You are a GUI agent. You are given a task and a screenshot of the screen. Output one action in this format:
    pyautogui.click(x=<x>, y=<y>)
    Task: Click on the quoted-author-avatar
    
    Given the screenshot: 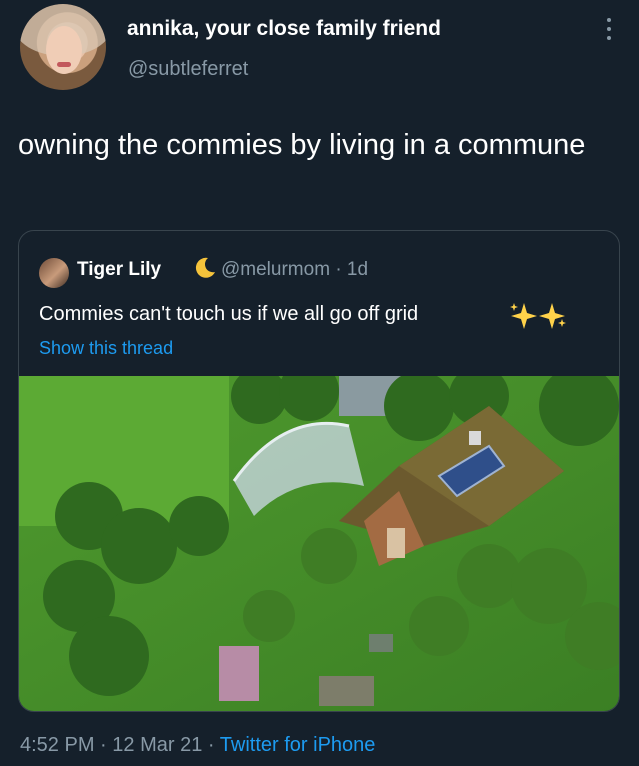 What is the action you would take?
    pyautogui.click(x=54, y=273)
    